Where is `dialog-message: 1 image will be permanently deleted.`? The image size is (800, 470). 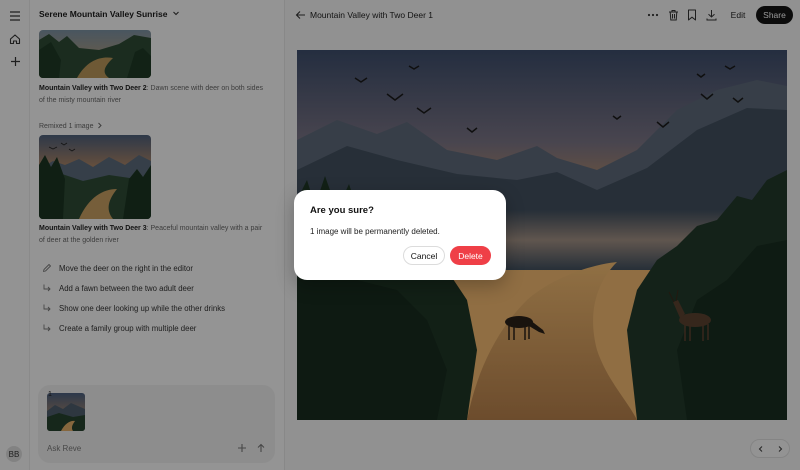 dialog-message: 1 image will be permanently deleted. is located at coordinates (375, 231).